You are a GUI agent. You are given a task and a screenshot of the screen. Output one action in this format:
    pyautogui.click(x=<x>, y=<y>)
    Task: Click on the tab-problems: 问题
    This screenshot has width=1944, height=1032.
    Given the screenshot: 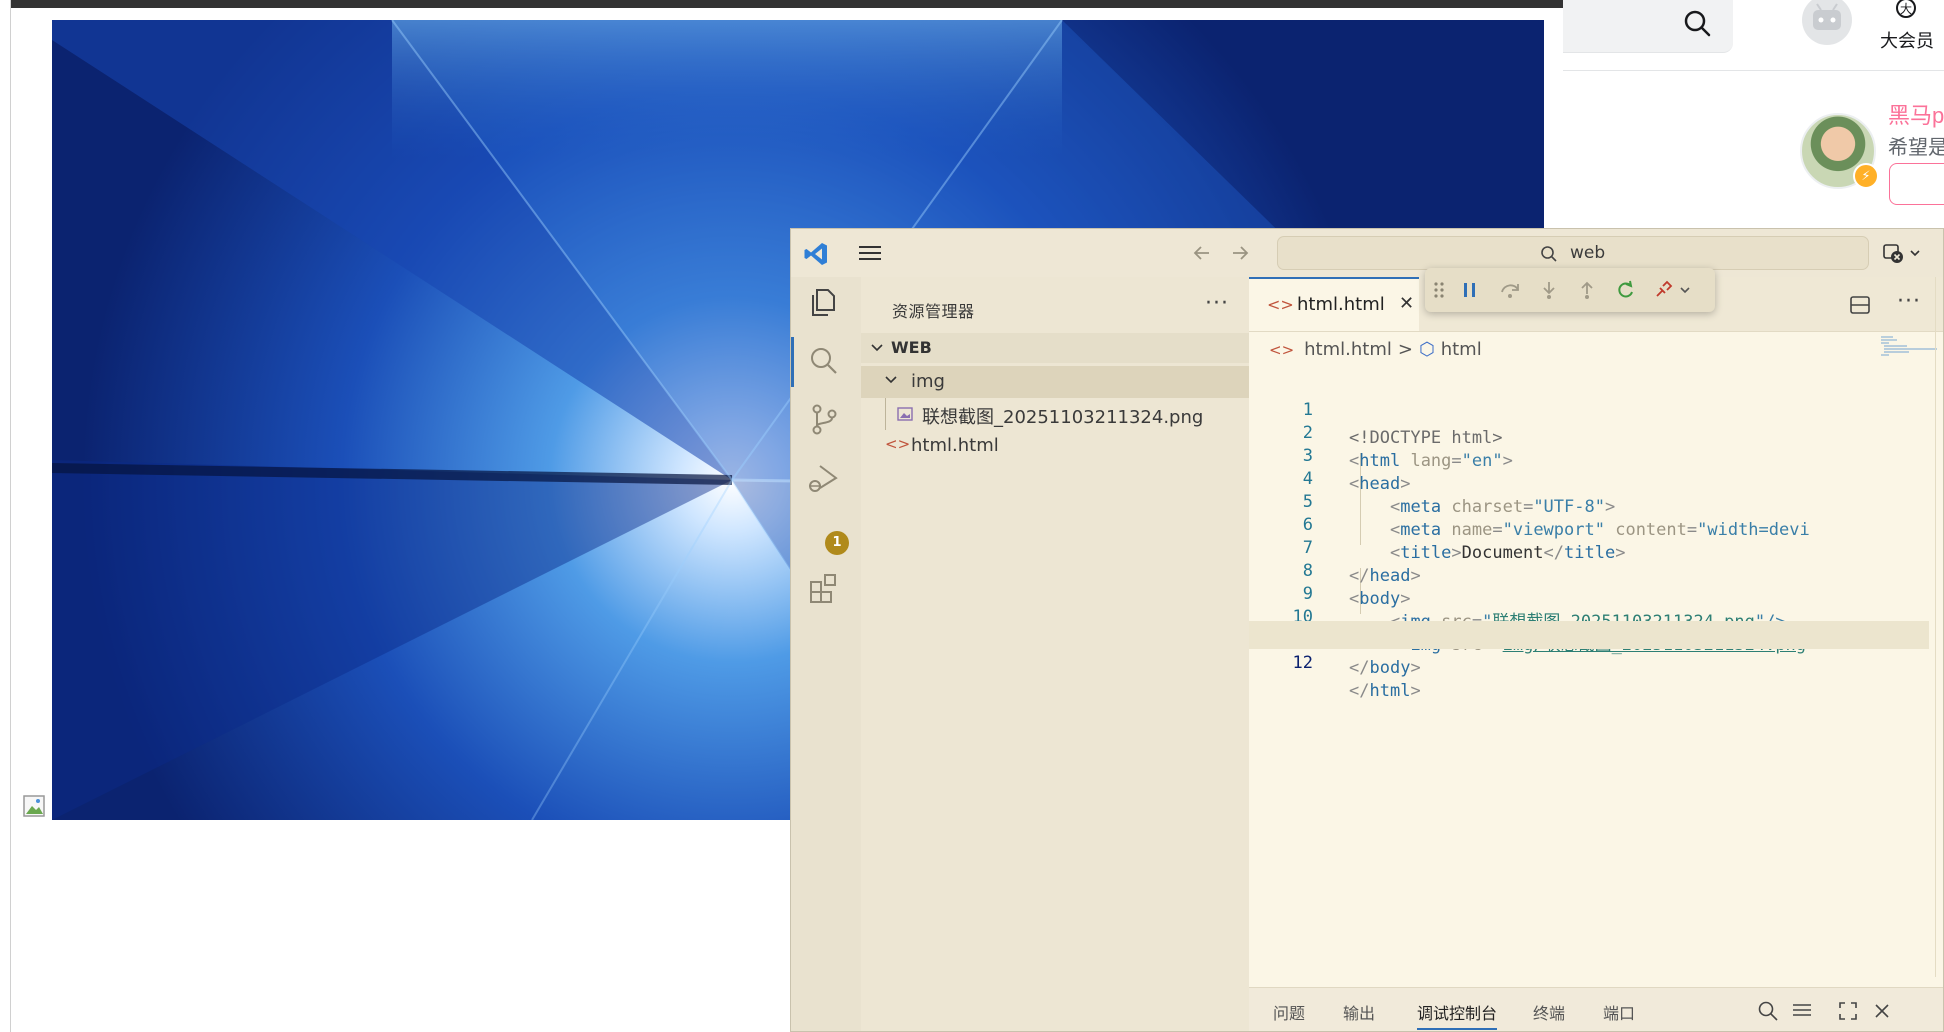 What is the action you would take?
    pyautogui.click(x=1289, y=1012)
    